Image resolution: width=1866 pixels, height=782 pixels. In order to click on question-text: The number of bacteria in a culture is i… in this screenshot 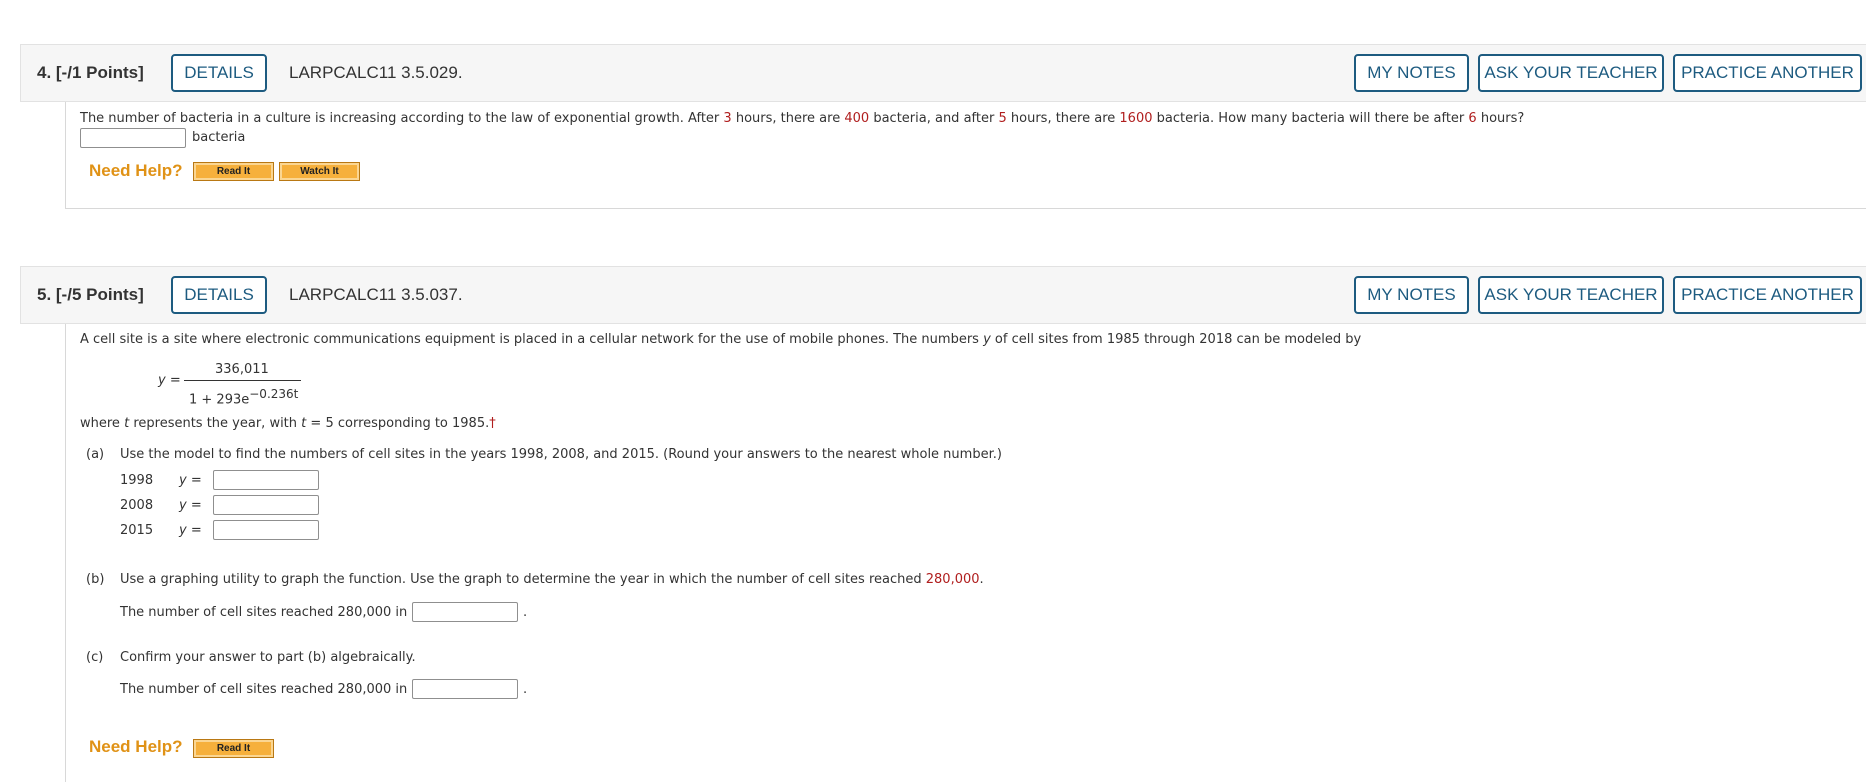, I will do `click(802, 118)`.